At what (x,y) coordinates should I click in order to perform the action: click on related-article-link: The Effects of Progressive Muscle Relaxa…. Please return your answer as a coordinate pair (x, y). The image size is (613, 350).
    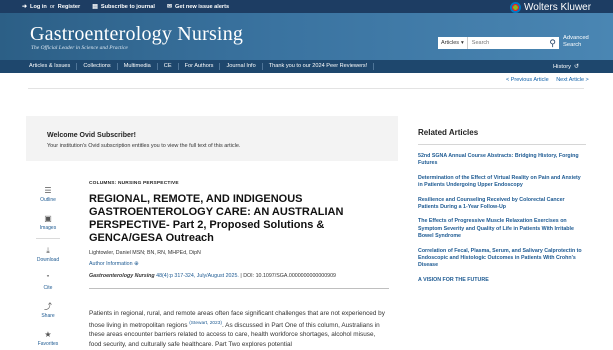
    Looking at the image, I should click on (502, 229).